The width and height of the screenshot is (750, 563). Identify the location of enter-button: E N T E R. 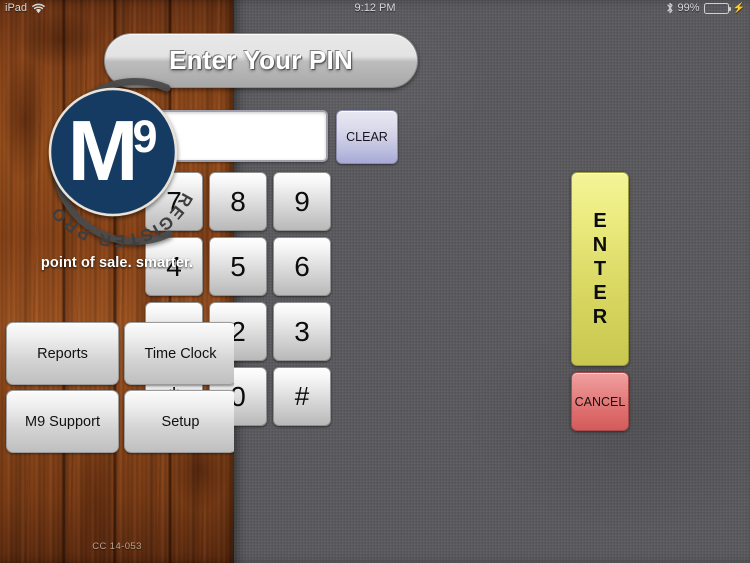
(600, 269).